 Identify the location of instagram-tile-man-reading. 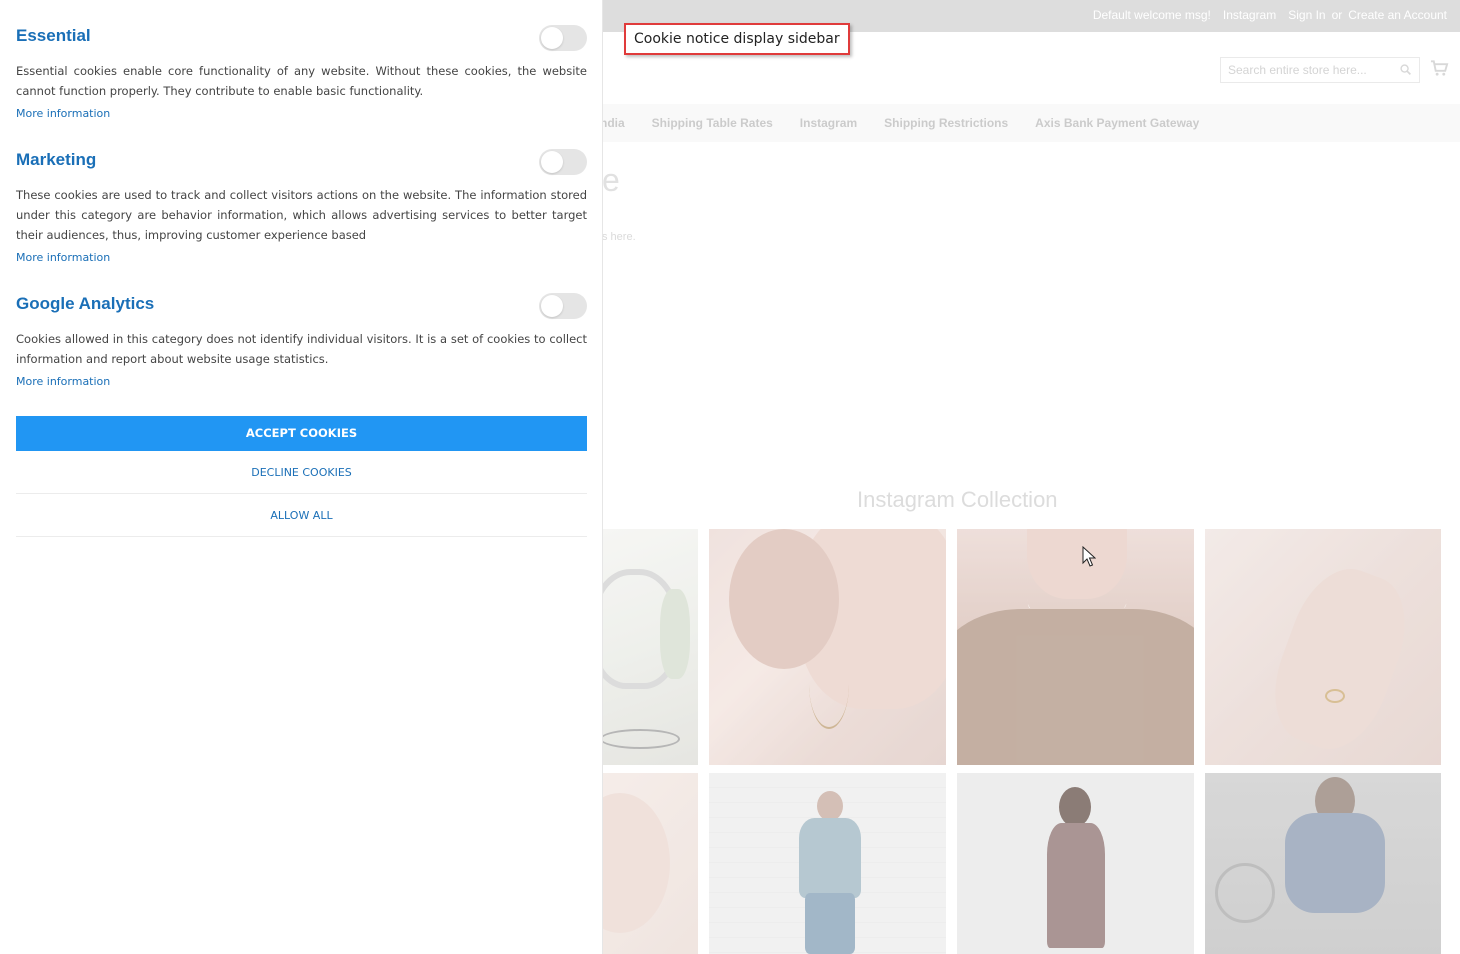
(1323, 863).